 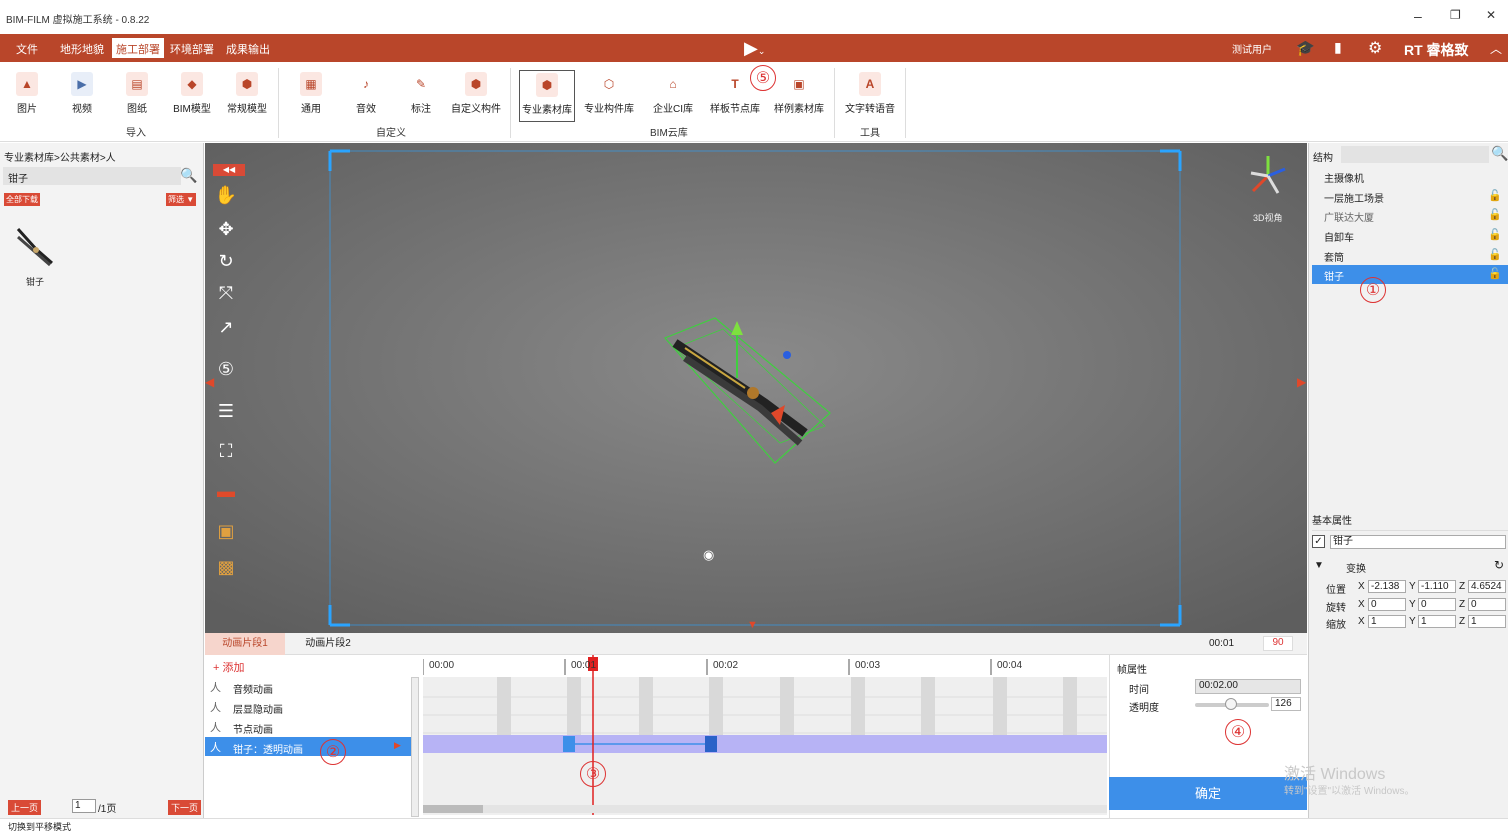 I want to click on graduation-icon: 🎓, so click(x=1305, y=48).